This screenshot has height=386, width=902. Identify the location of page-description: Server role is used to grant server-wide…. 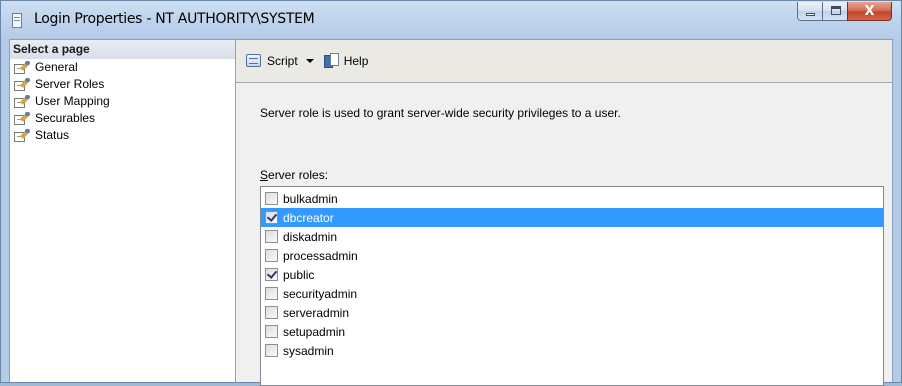
(440, 113).